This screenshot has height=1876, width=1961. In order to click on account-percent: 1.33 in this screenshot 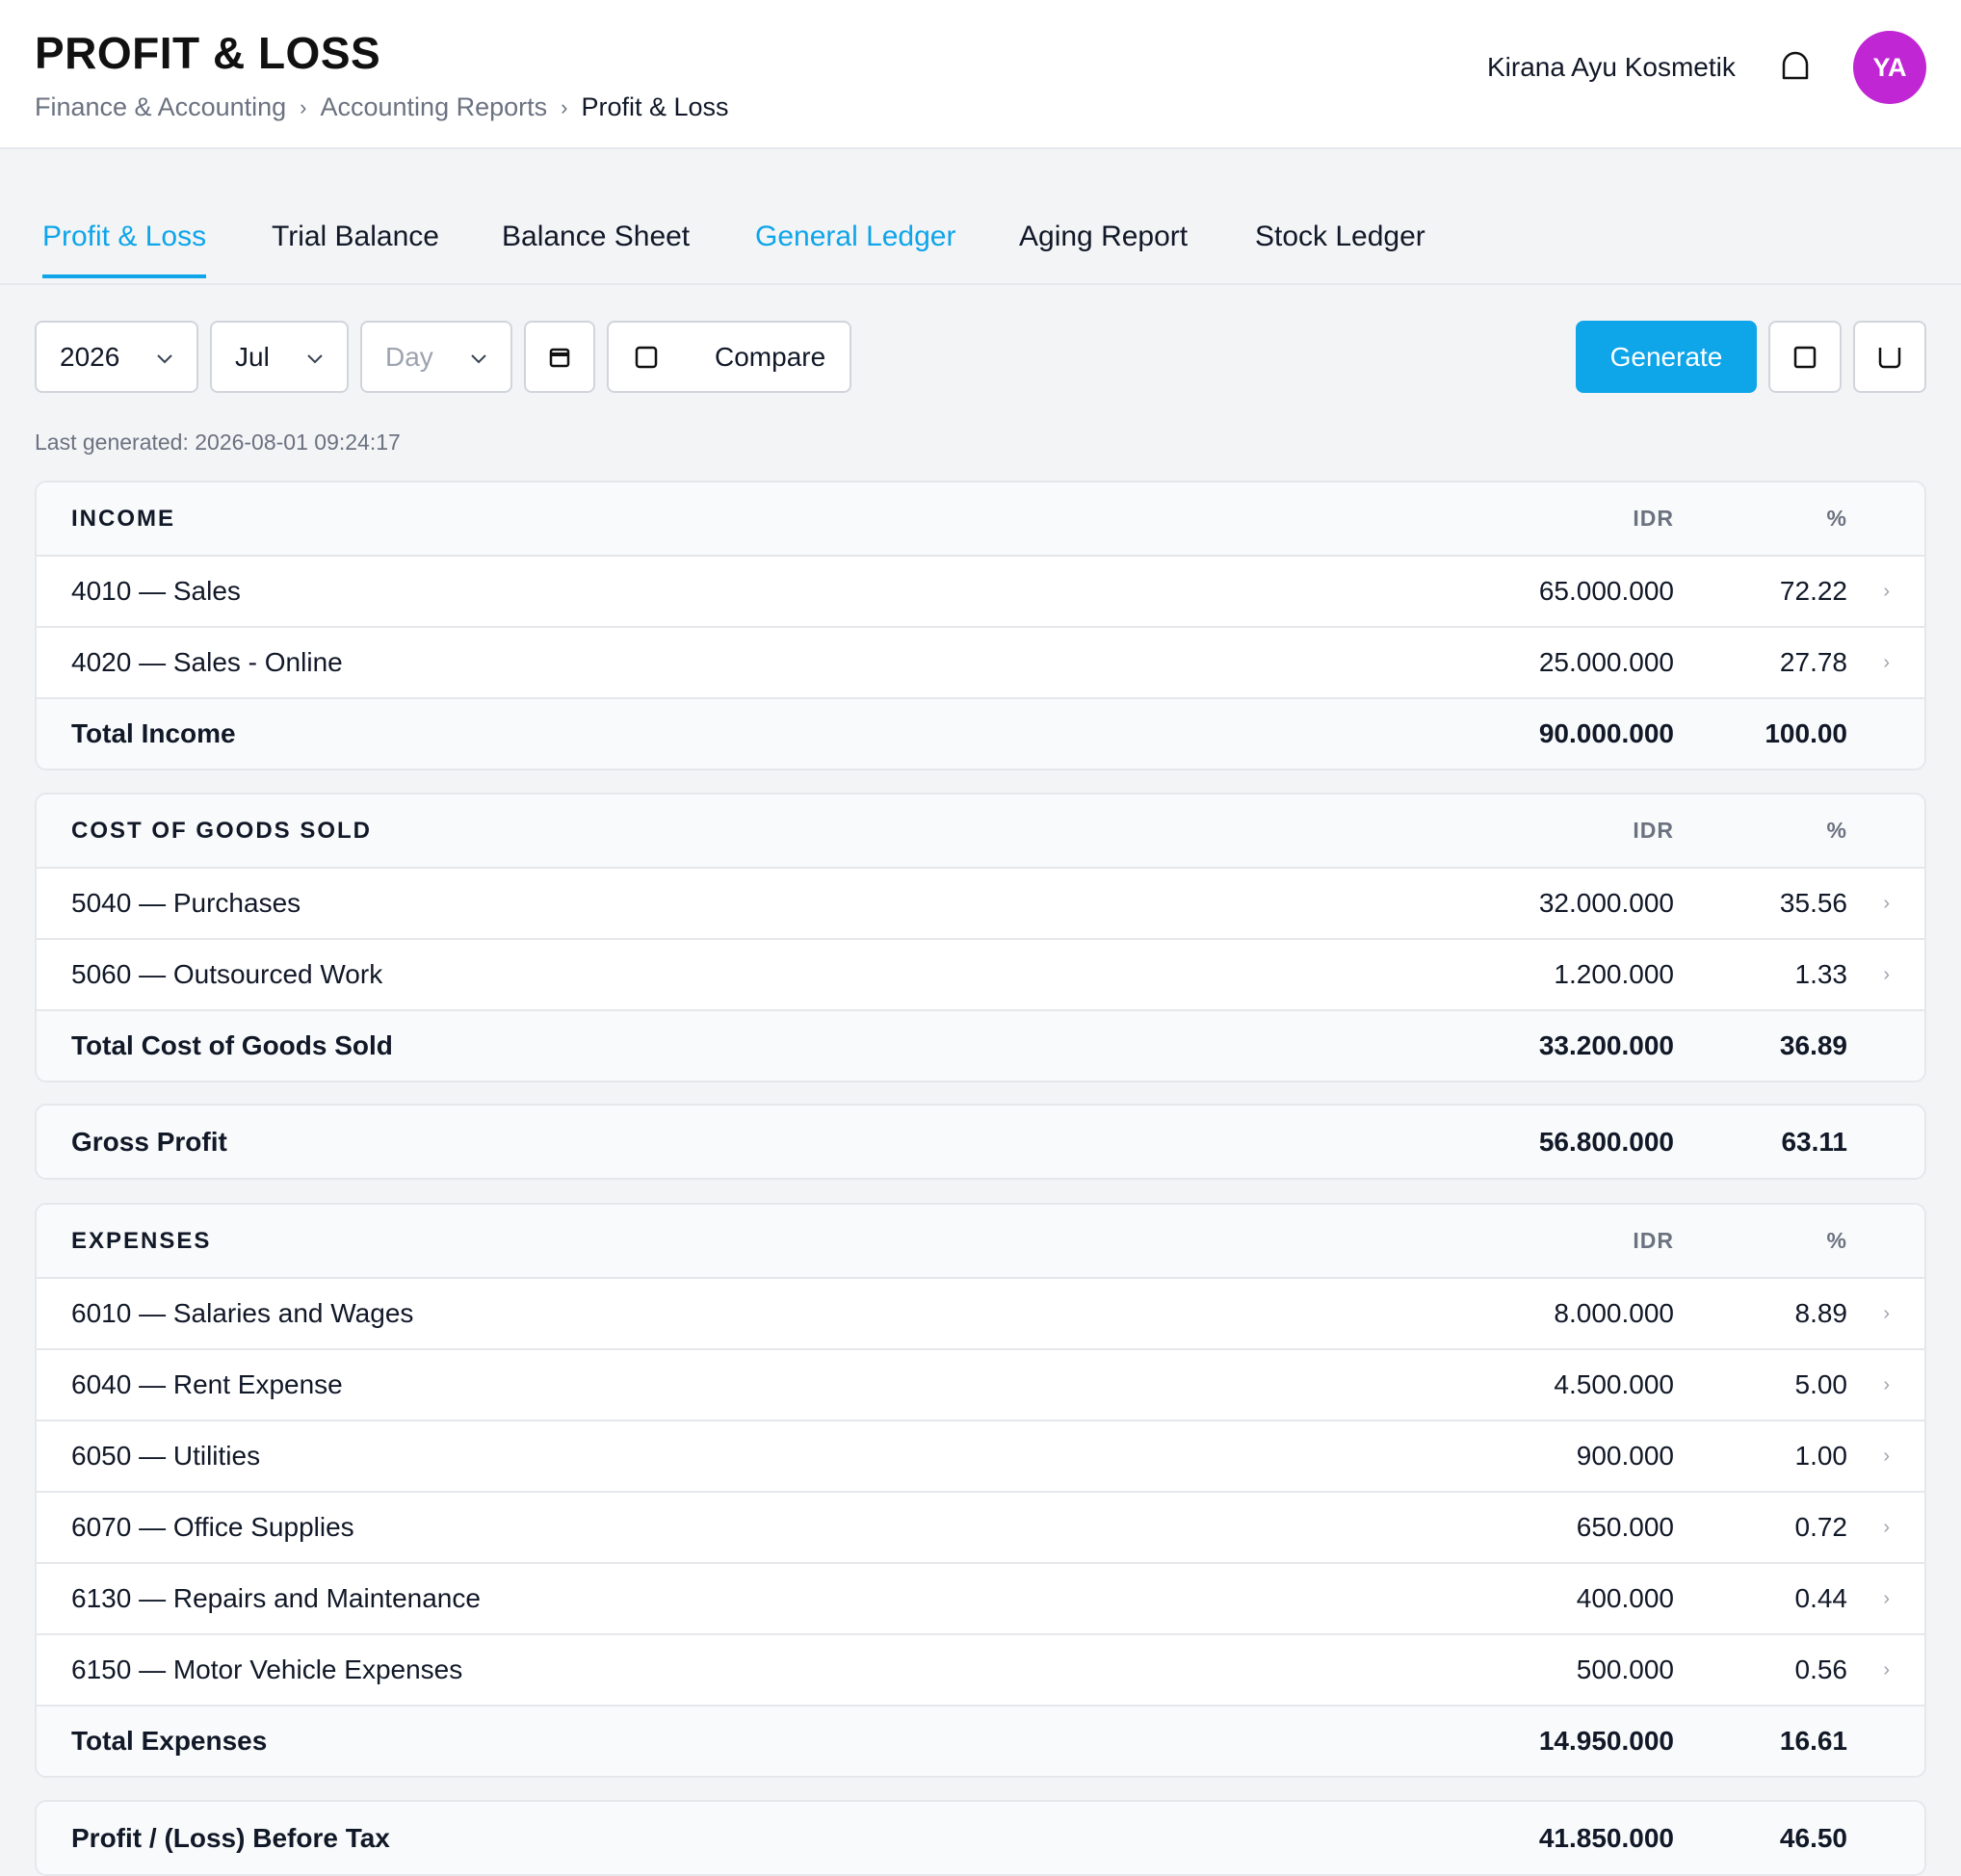, I will do `click(1821, 974)`.